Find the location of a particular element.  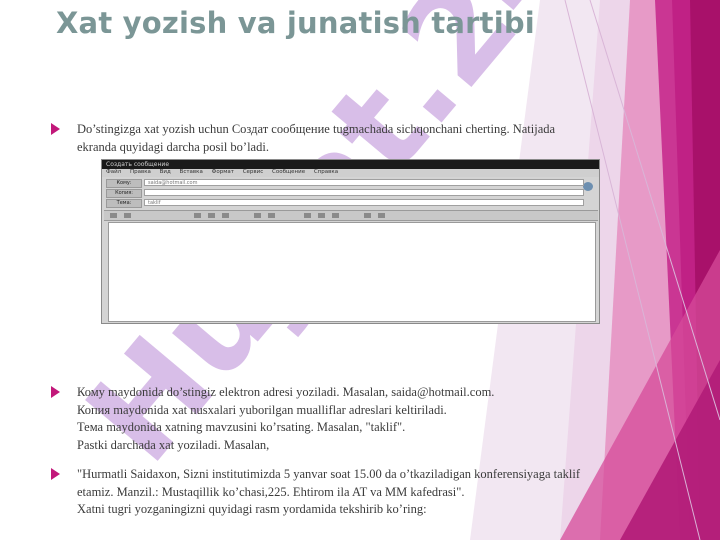

cc-label: Копия: is located at coordinates (124, 193).